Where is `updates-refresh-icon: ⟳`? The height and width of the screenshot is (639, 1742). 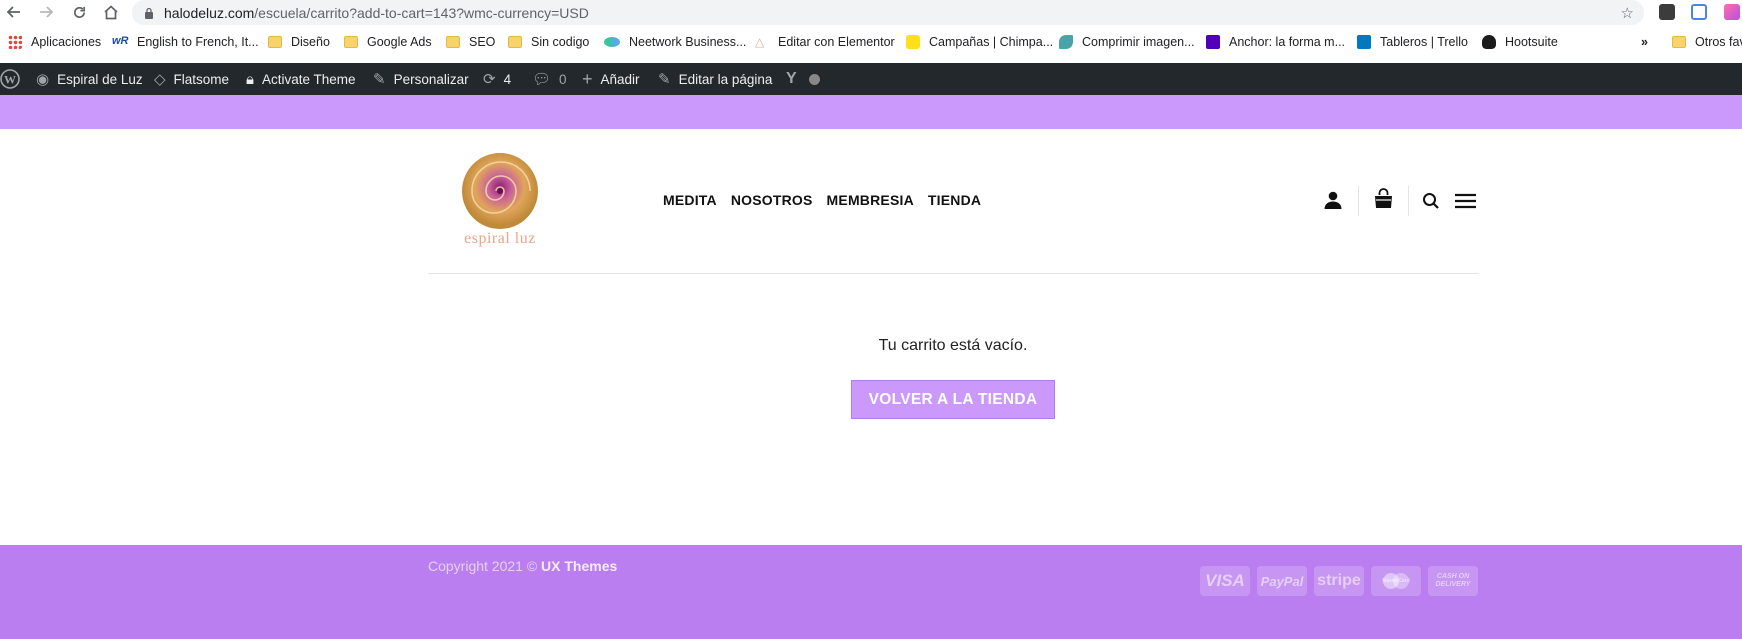
updates-refresh-icon: ⟳ is located at coordinates (489, 79).